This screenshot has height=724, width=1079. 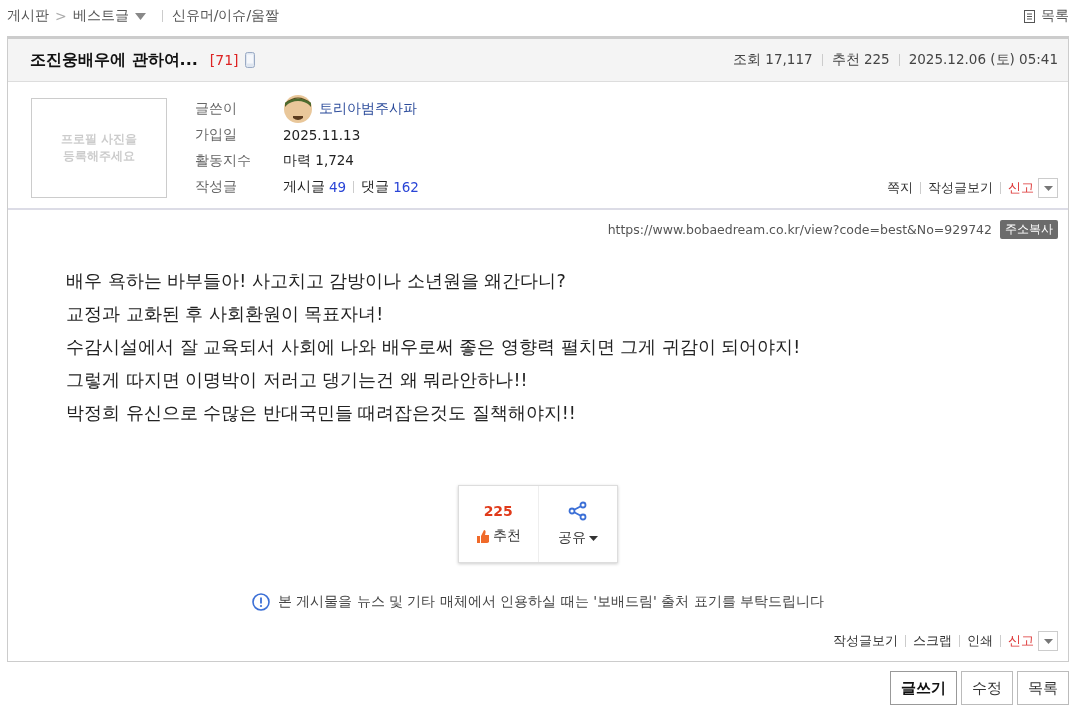 I want to click on notice-text: 본 게시물을 뉴스 및 기타 매체에서 인용하실 때는 '보배드림' 출처 표기를 부탁드립니다, so click(x=551, y=602).